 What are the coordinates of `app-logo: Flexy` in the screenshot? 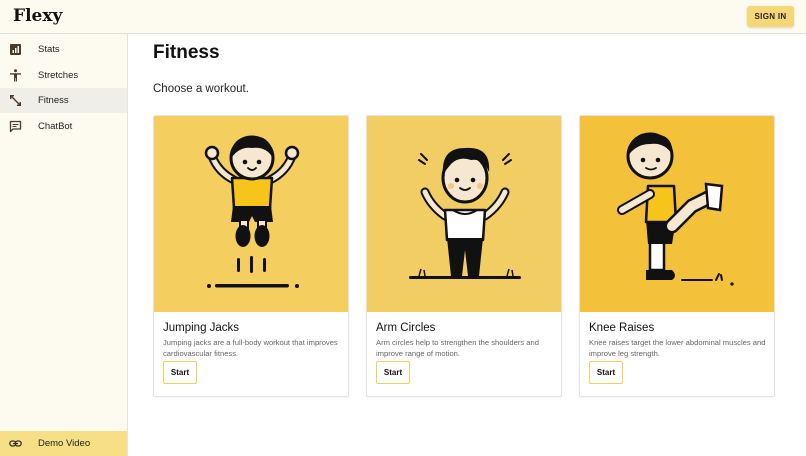 It's located at (37, 16).